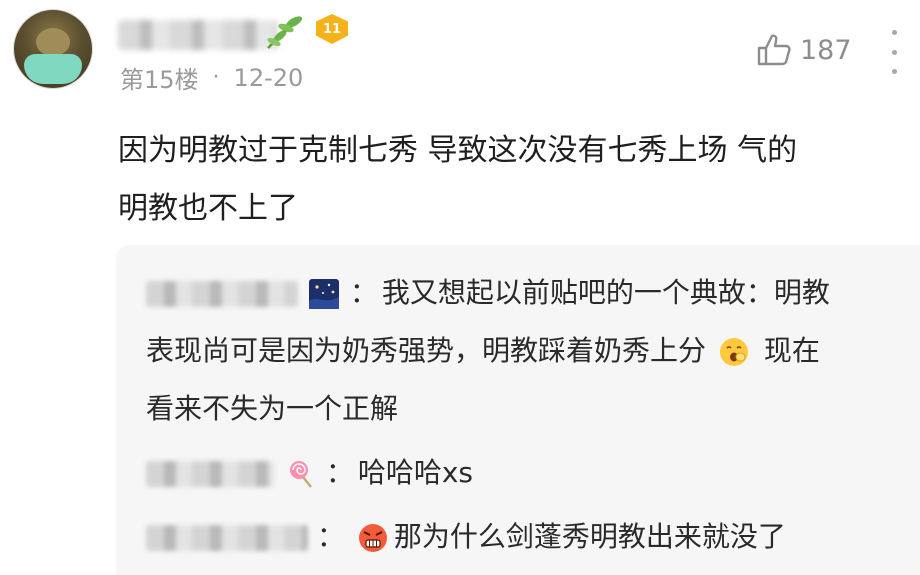  I want to click on post-meta: 第15楼 · 12-20, so click(211, 77).